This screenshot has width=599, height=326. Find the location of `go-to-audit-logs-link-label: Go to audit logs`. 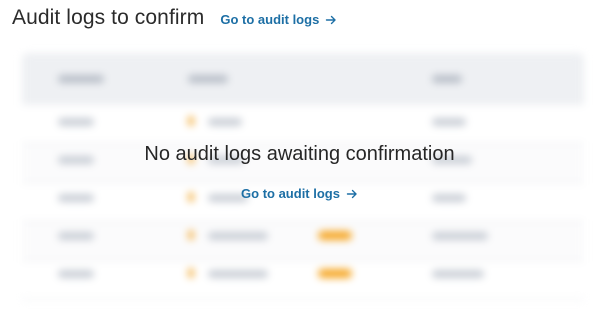

go-to-audit-logs-link-label: Go to audit logs is located at coordinates (270, 19).